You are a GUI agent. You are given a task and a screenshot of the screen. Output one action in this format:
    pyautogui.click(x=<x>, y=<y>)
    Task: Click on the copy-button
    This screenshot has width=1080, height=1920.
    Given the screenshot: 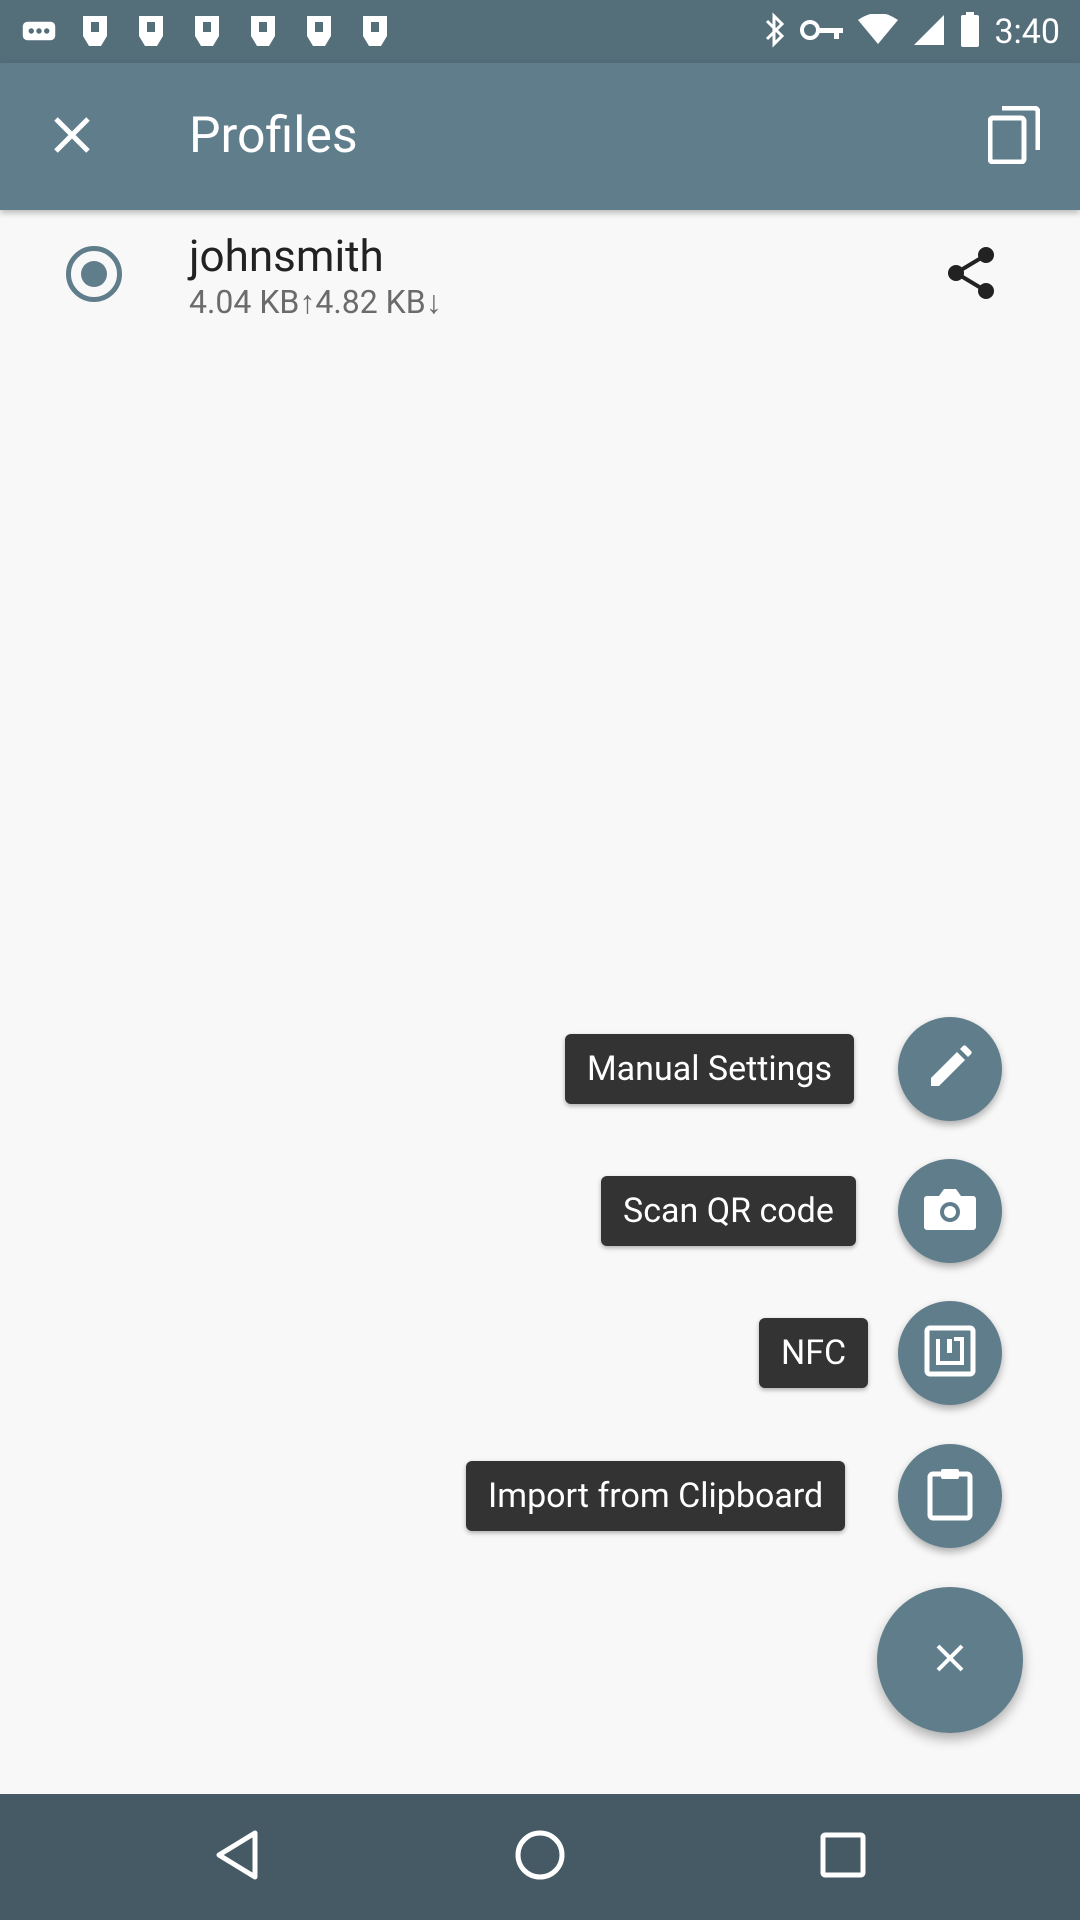 What is the action you would take?
    pyautogui.click(x=1014, y=137)
    